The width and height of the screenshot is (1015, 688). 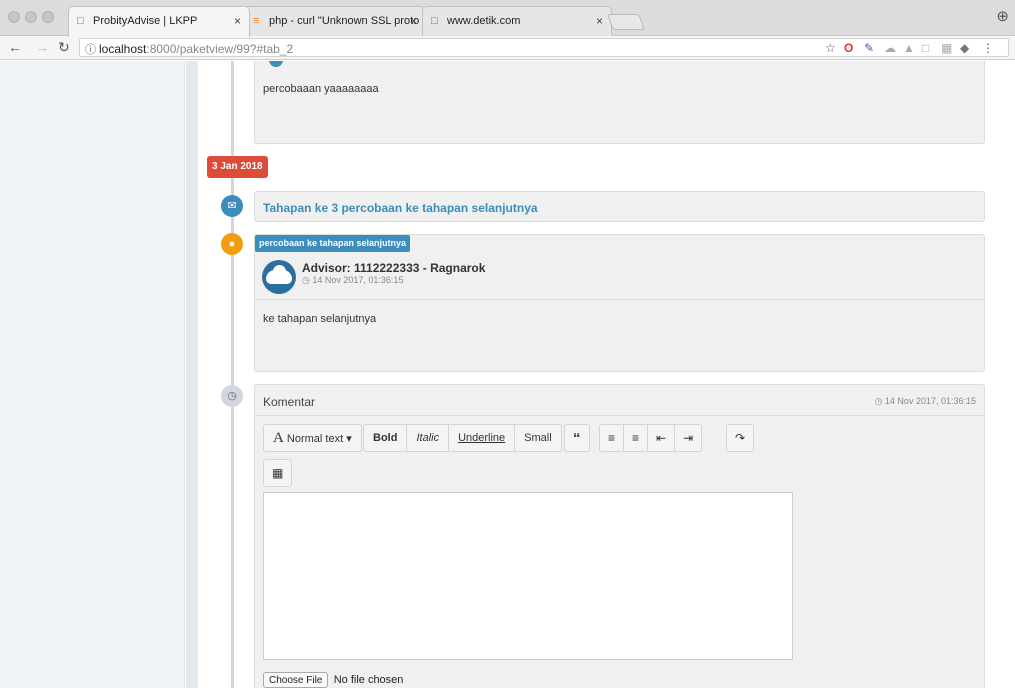 I want to click on comment-panel-title: Komentar, so click(x=289, y=402).